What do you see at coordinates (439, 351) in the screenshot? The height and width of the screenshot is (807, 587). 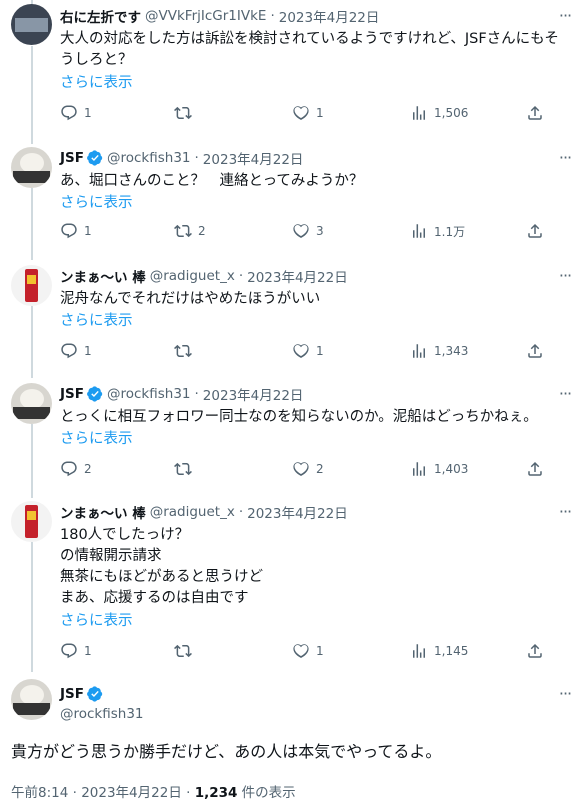 I see `views-button: 1,343` at bounding box center [439, 351].